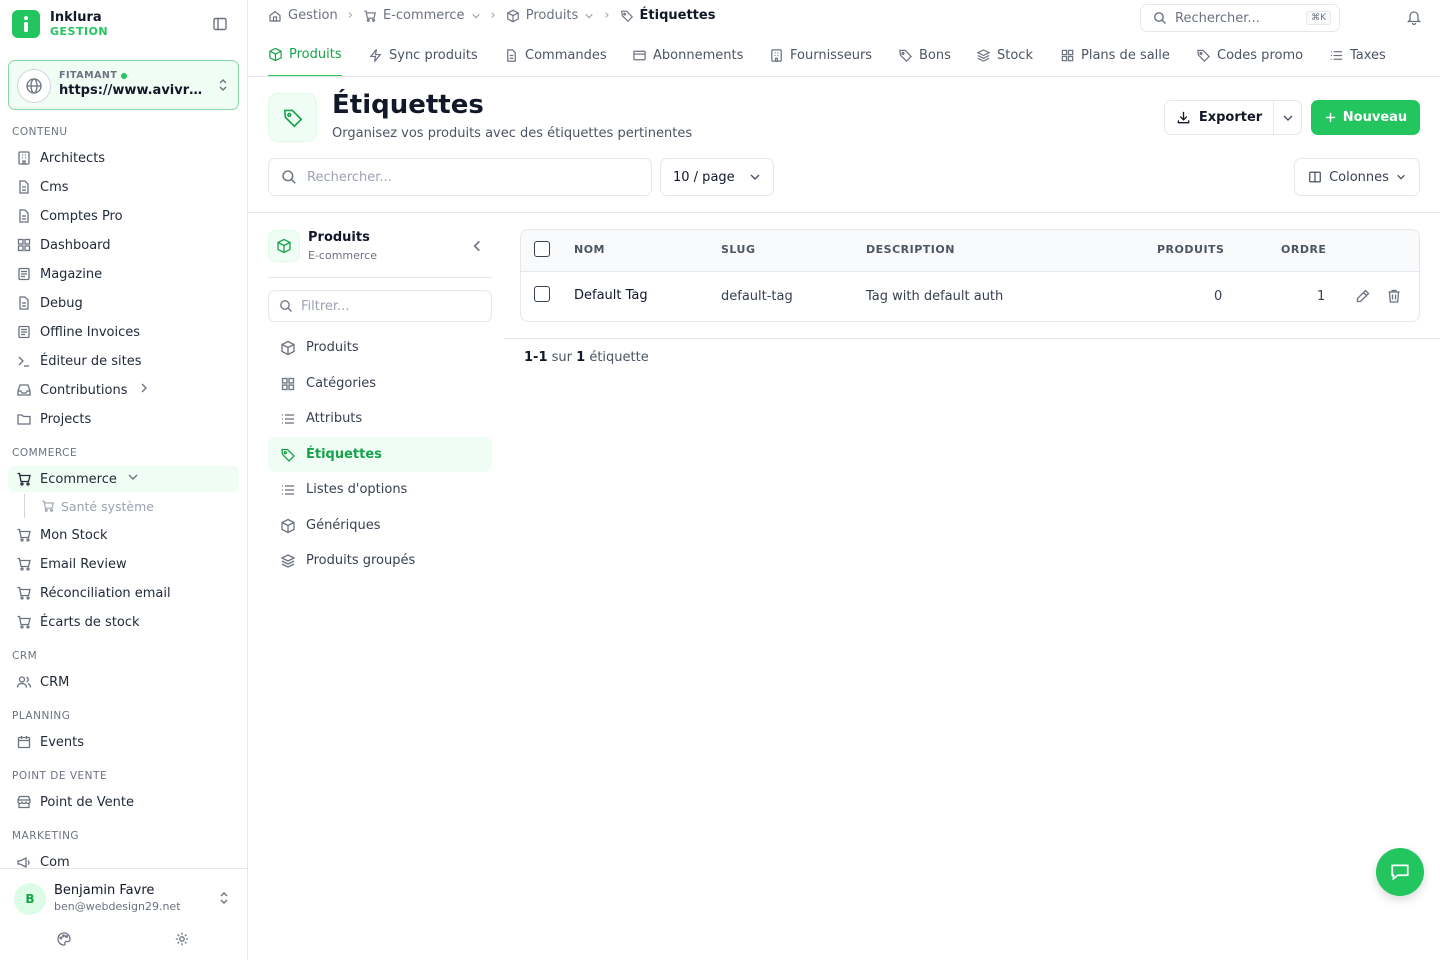 Image resolution: width=1440 pixels, height=960 pixels. What do you see at coordinates (380, 418) in the screenshot?
I see `subnav-item-attributs: Attributs` at bounding box center [380, 418].